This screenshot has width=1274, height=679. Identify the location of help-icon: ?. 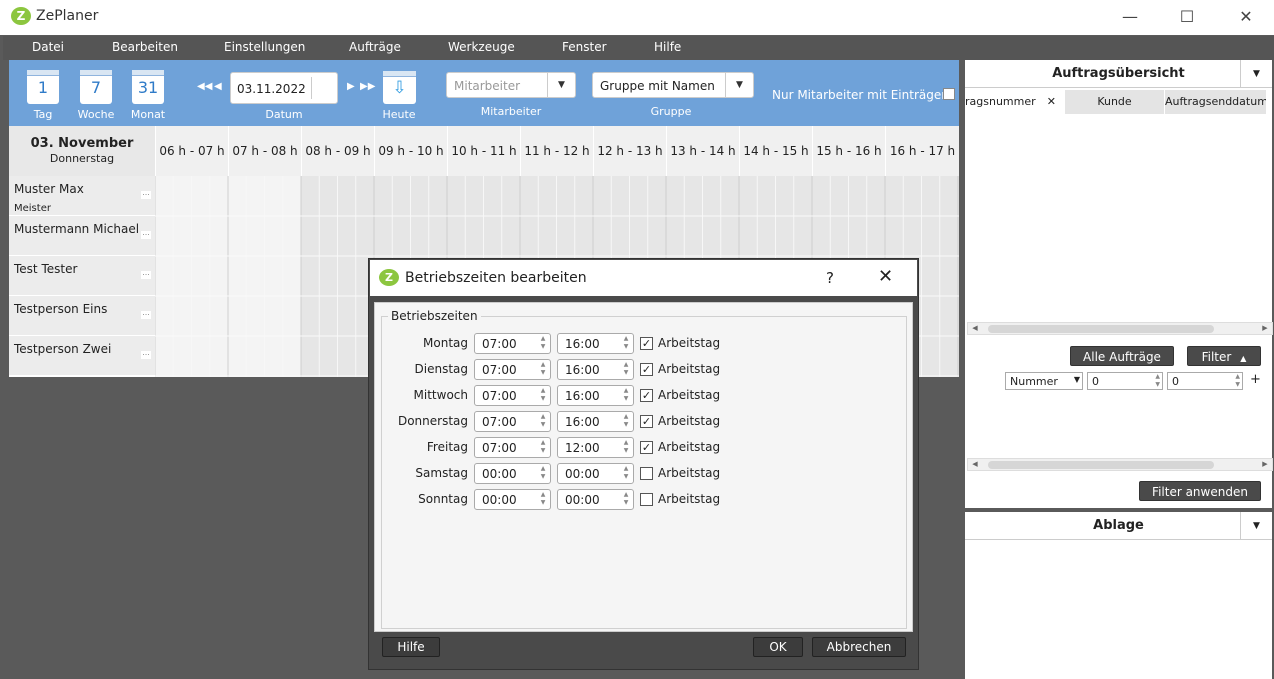
(830, 278).